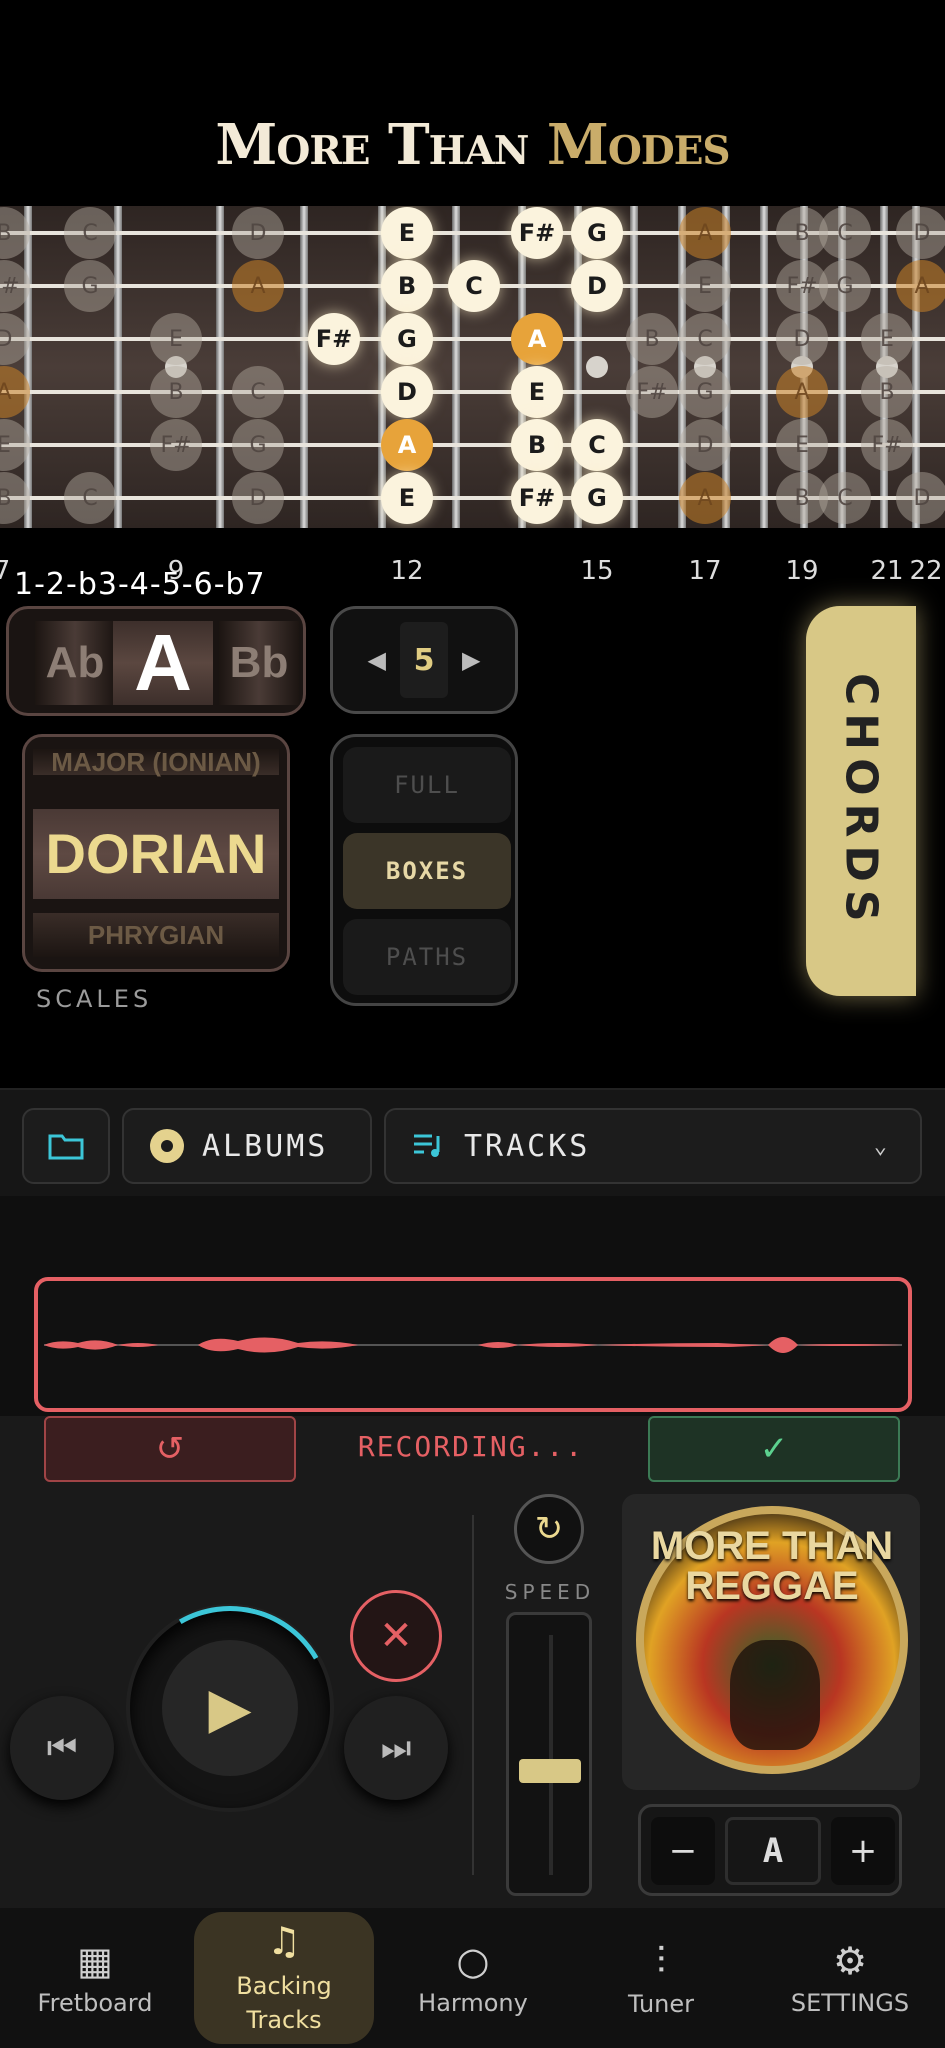 The height and width of the screenshot is (2048, 945). Describe the element at coordinates (473, 1961) in the screenshot. I see `circle-icon: ○` at that location.